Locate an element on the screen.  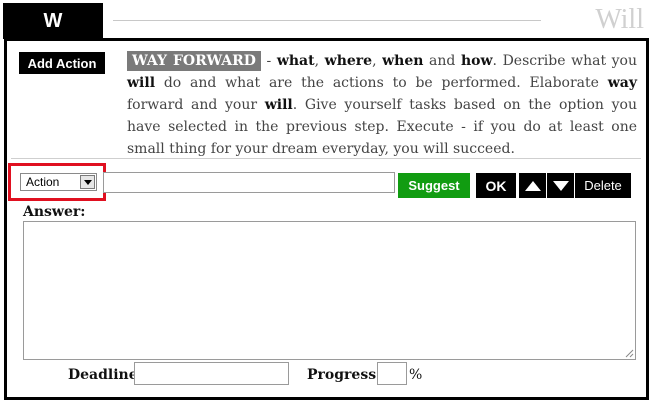
step-tab: W is located at coordinates (53, 21).